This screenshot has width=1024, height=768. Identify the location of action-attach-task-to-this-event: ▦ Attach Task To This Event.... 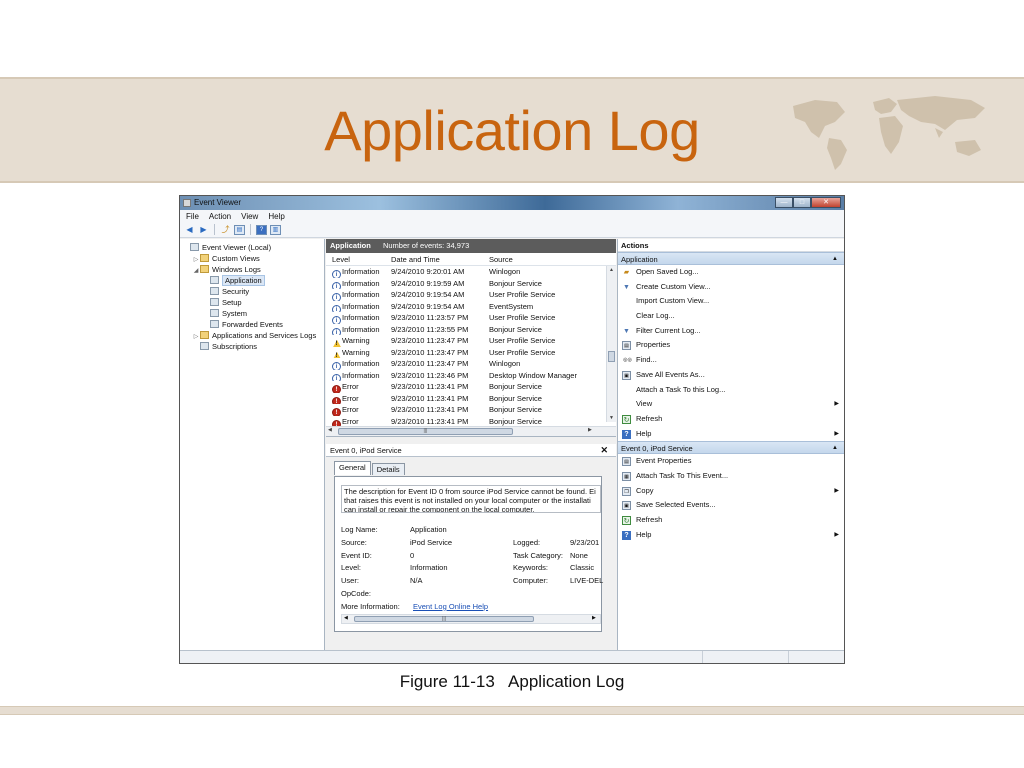
(731, 476).